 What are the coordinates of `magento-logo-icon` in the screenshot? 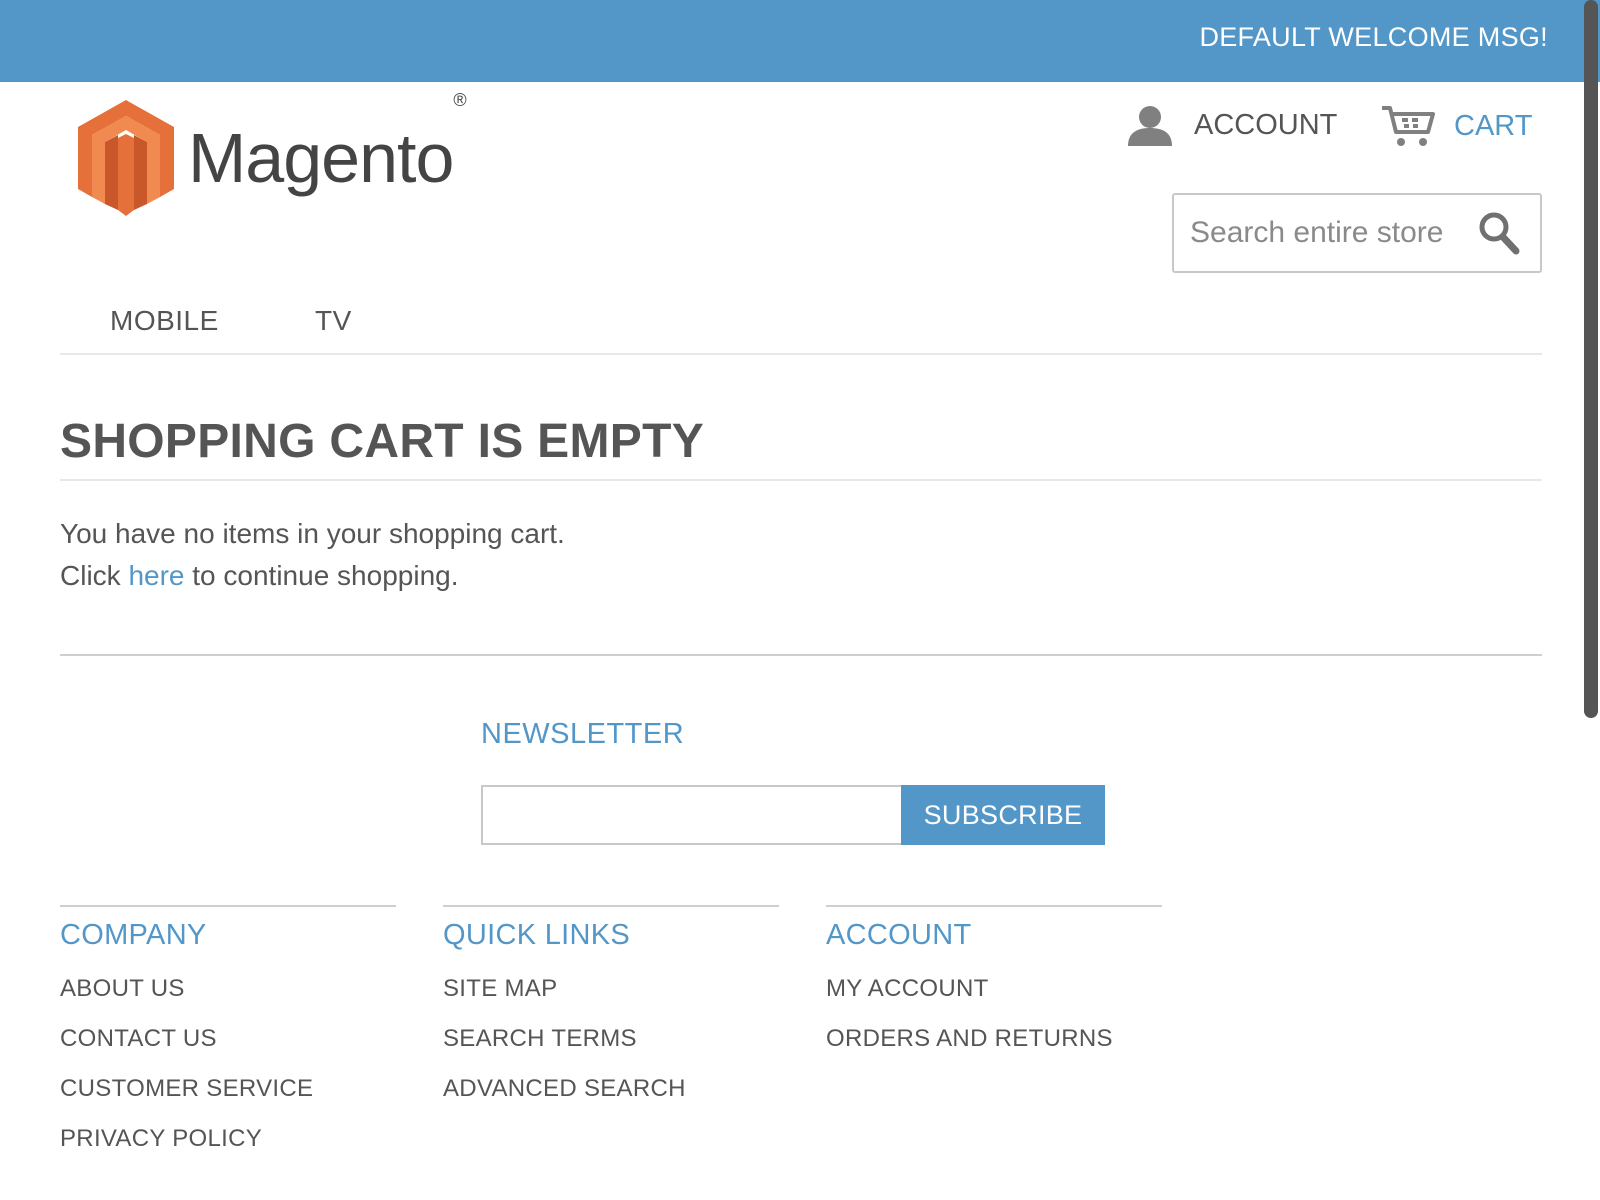 It's located at (126, 158).